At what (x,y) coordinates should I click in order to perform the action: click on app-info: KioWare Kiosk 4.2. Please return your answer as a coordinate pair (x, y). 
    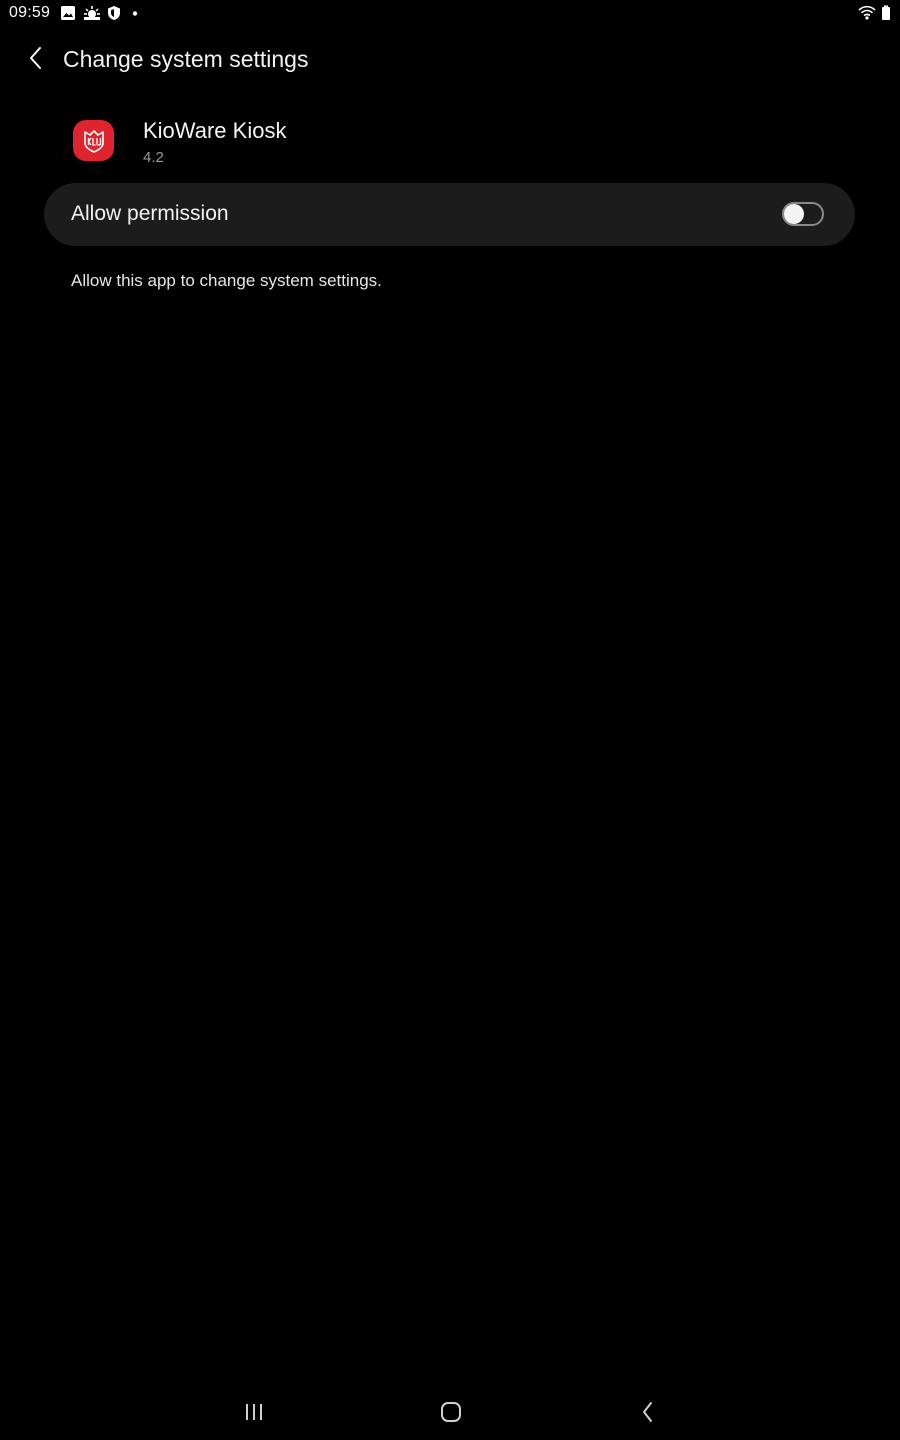
    Looking at the image, I should click on (450, 142).